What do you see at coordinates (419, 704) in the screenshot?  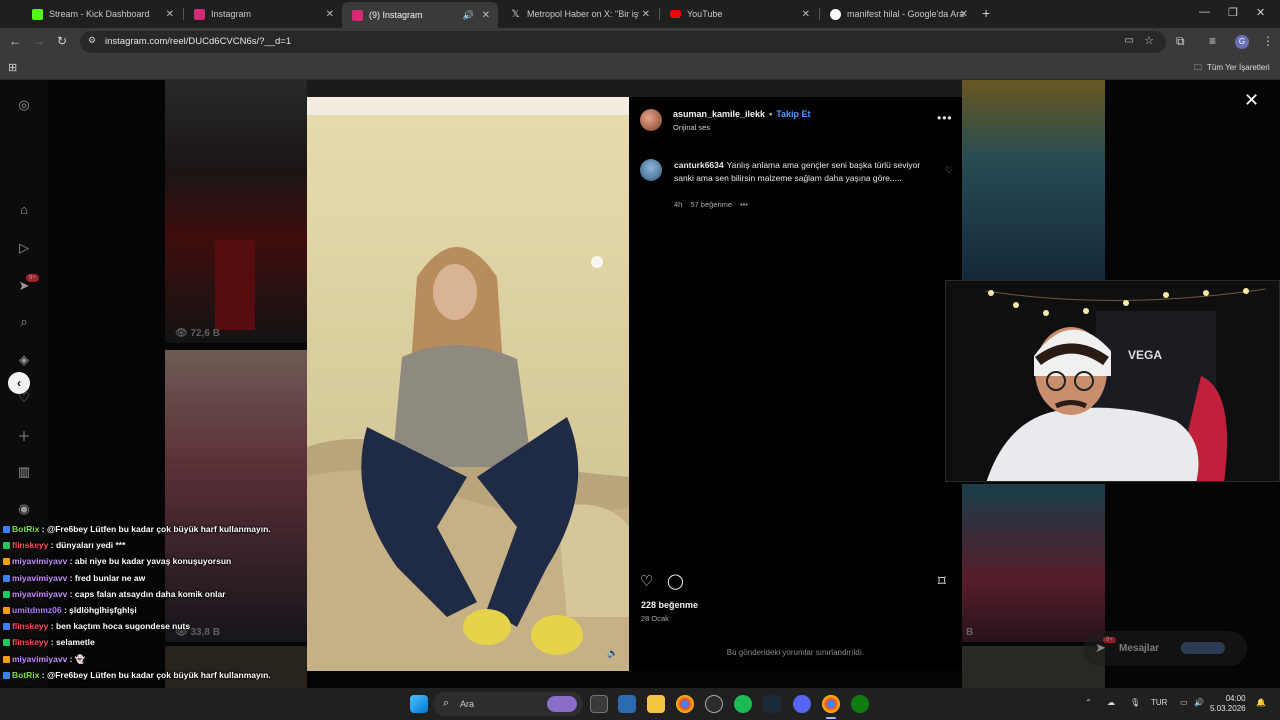 I see `start-windows-icon` at bounding box center [419, 704].